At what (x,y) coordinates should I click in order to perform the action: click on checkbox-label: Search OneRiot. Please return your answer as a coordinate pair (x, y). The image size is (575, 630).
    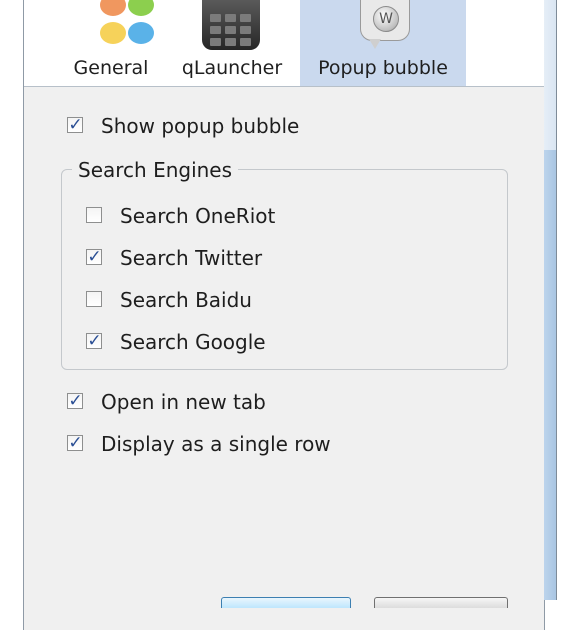
    Looking at the image, I should click on (198, 216).